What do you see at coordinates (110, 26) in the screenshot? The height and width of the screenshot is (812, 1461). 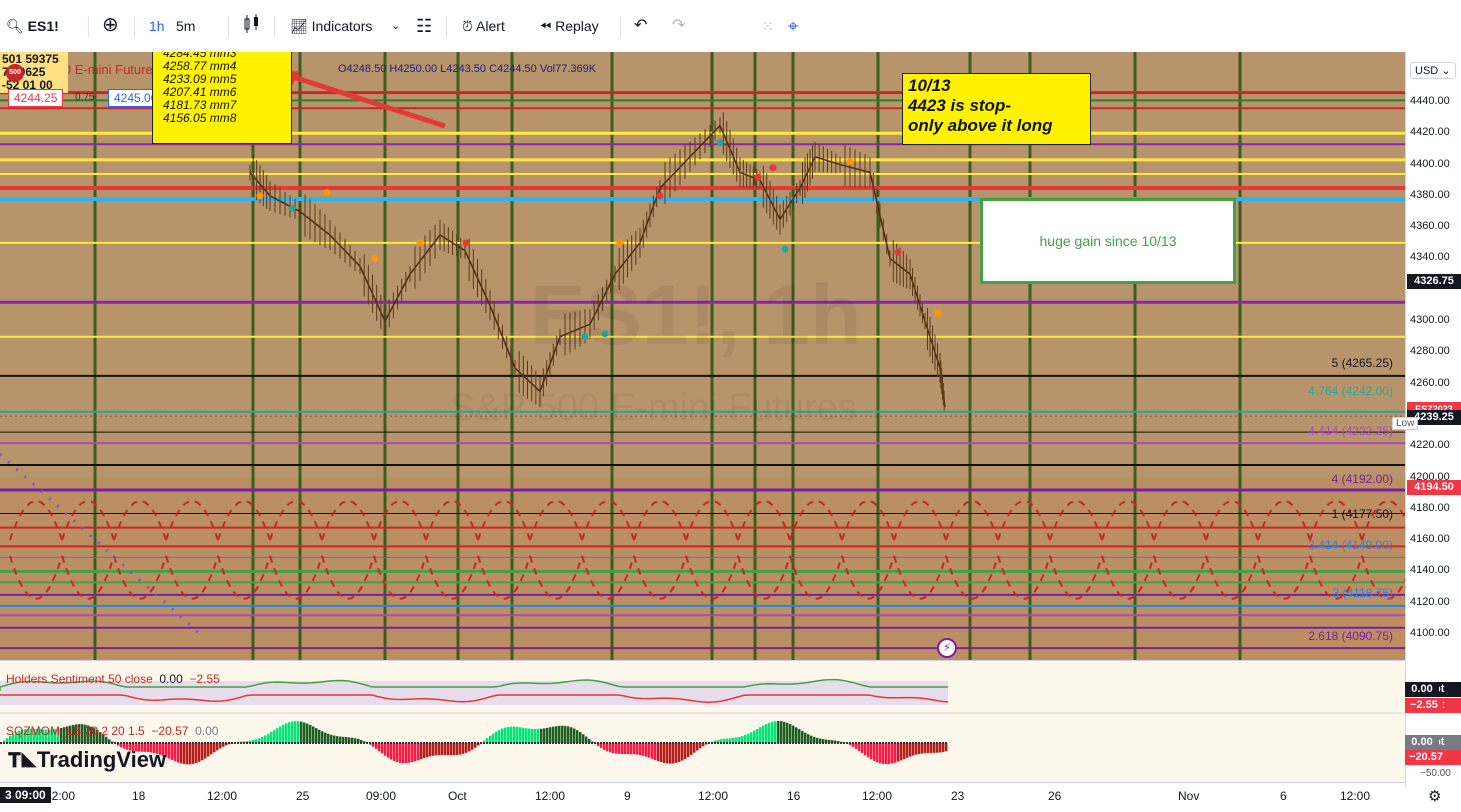 I see `compare-add-icon: ⊕` at bounding box center [110, 26].